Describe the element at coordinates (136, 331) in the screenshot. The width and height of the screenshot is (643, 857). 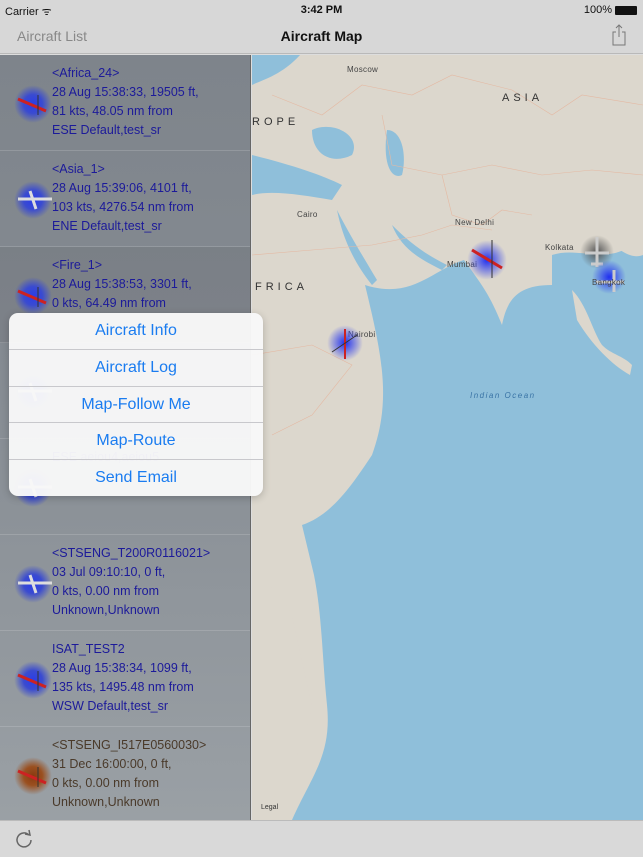
I see `aircraft-info-menu-item: Aircraft Info` at that location.